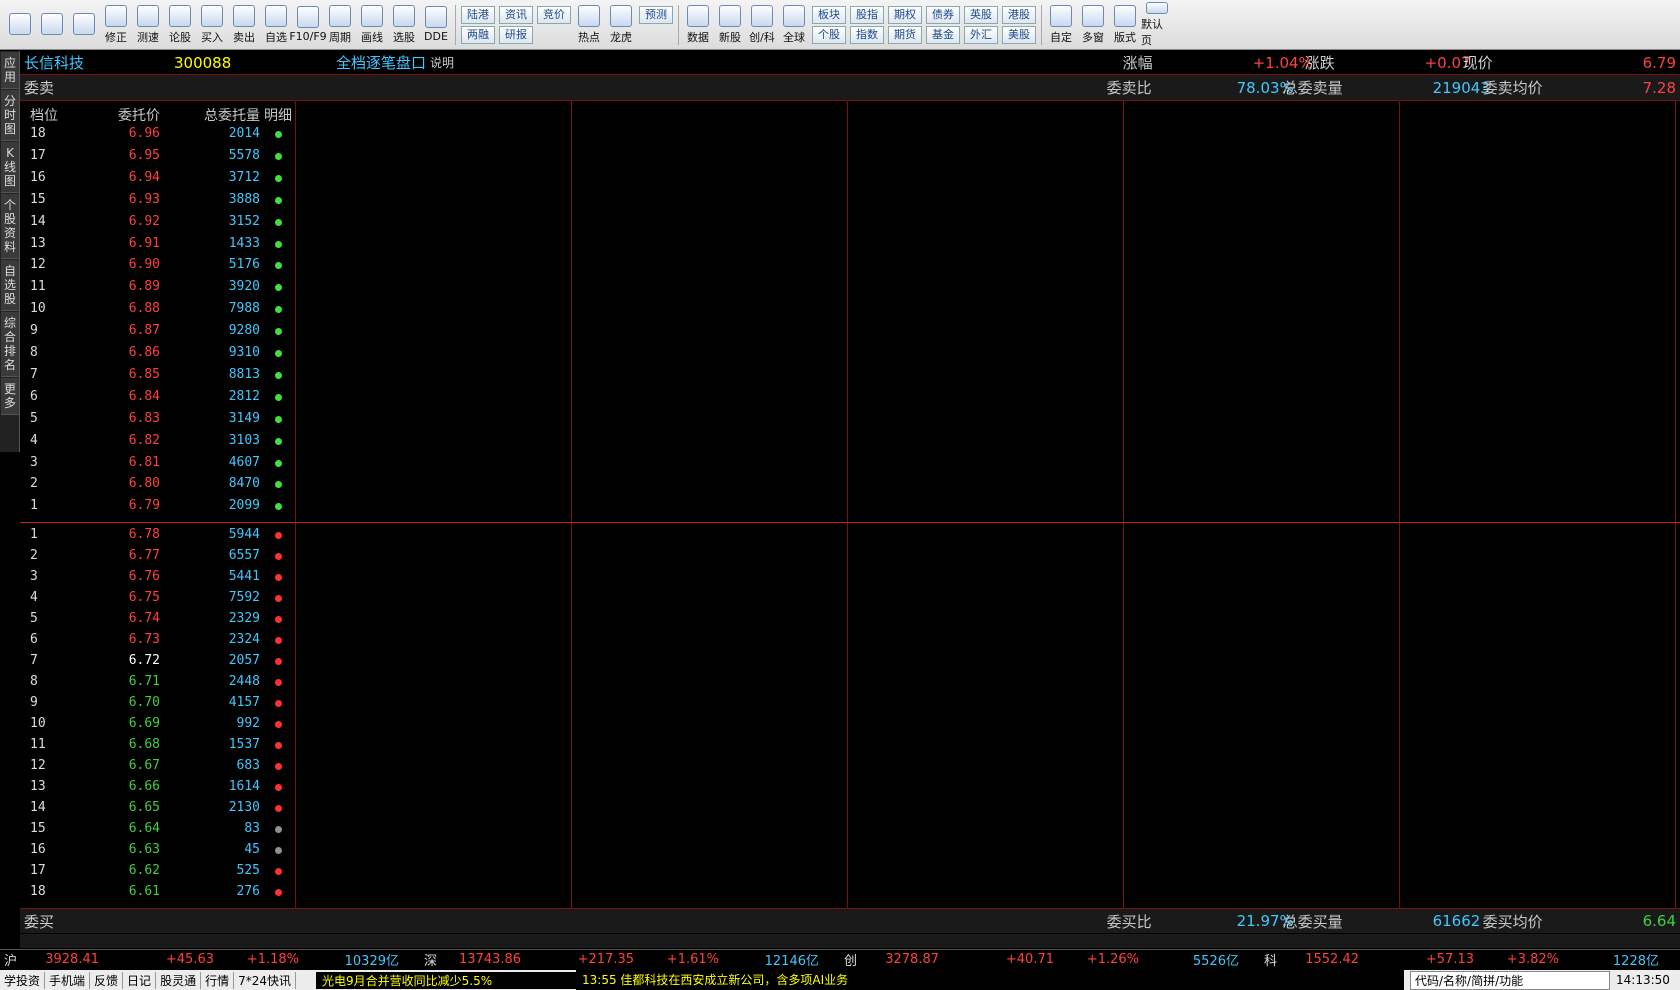  I want to click on buy-price: 6.61, so click(120, 891).